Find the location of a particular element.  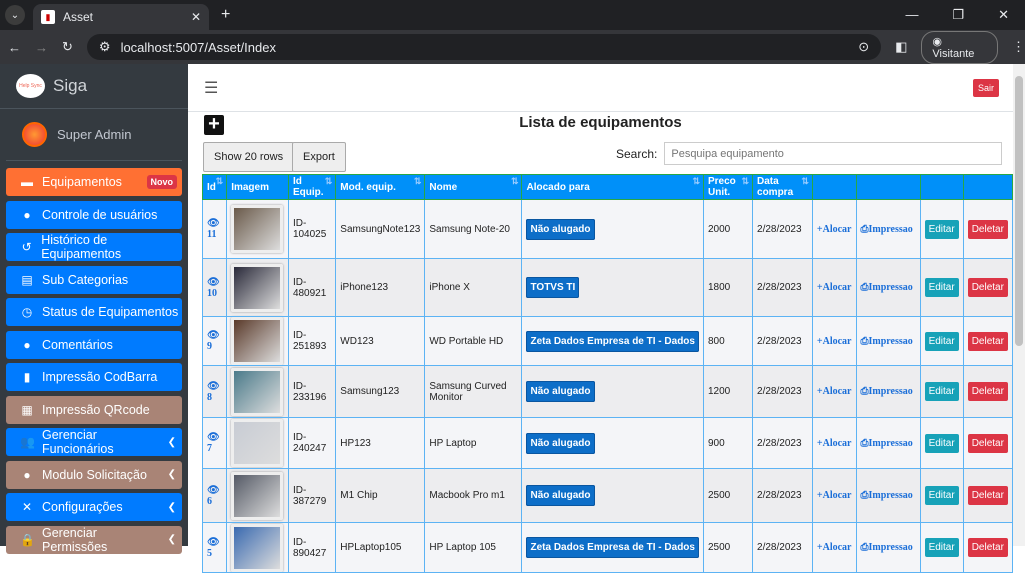

column-header: Mod. equip. ⇅ is located at coordinates (380, 187).